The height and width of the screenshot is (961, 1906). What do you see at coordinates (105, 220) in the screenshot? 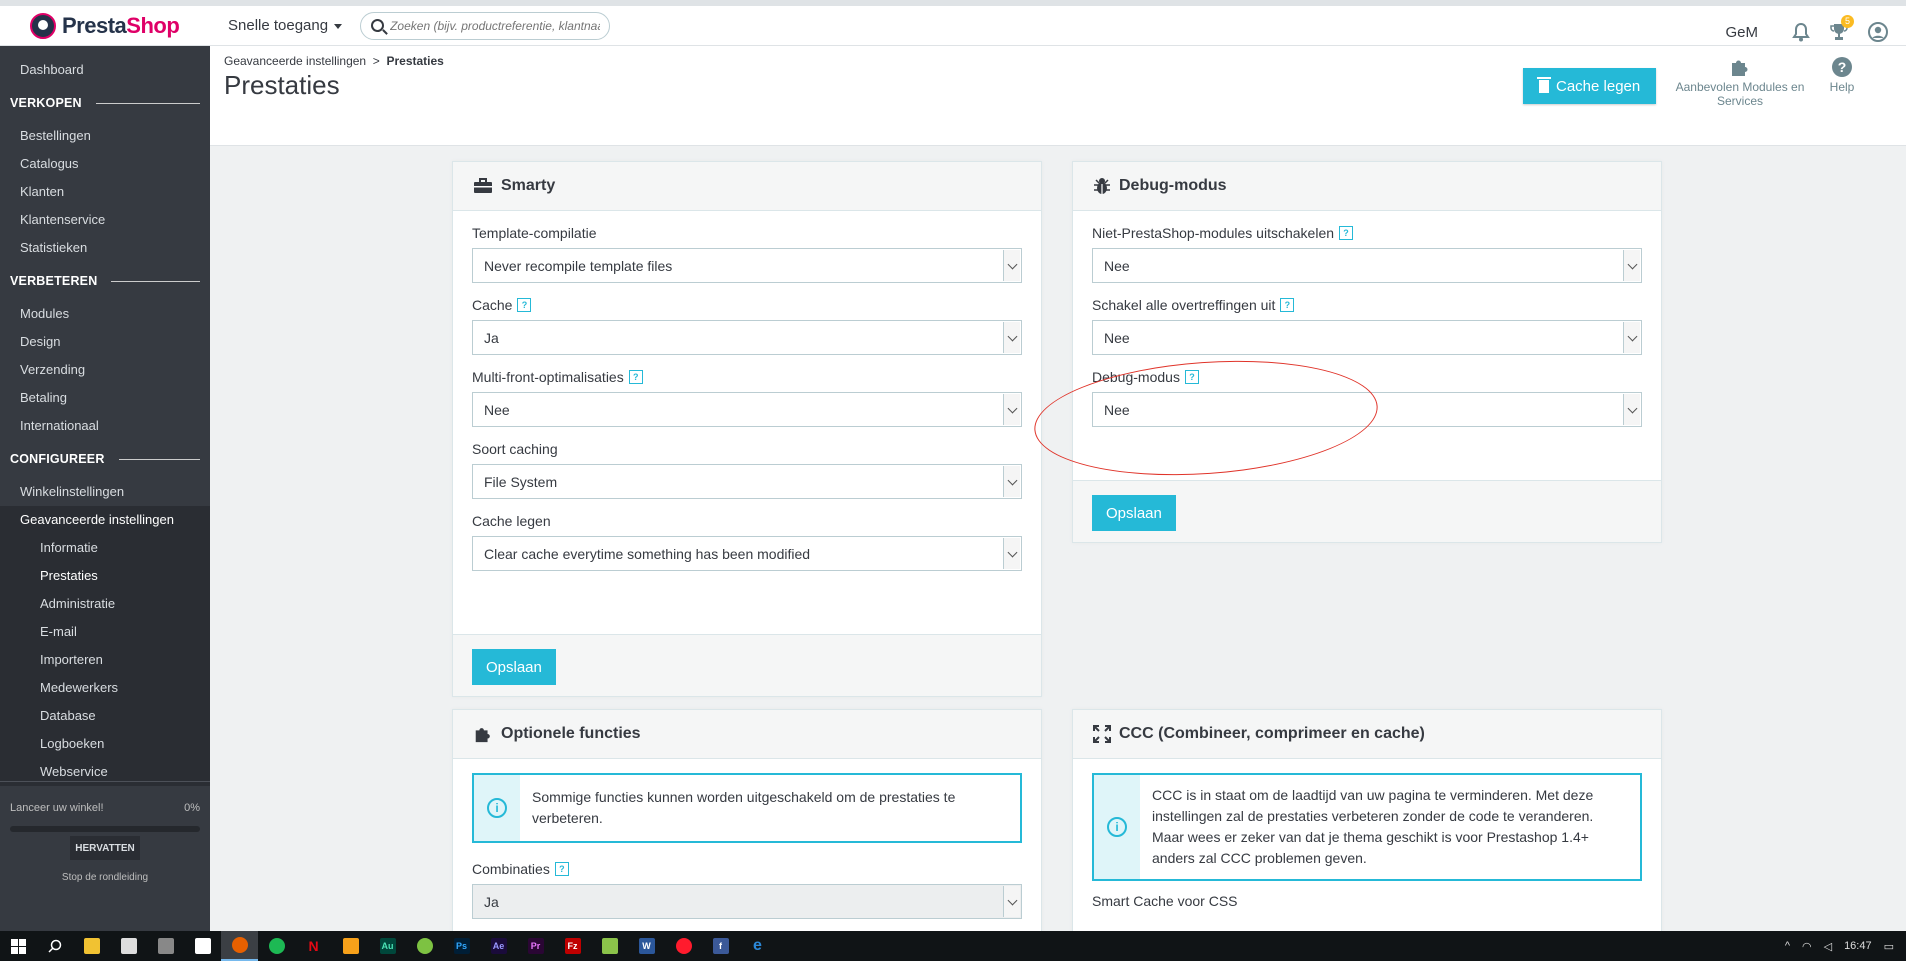
I see `sidebar-item-customer-service: Klantenservice` at bounding box center [105, 220].